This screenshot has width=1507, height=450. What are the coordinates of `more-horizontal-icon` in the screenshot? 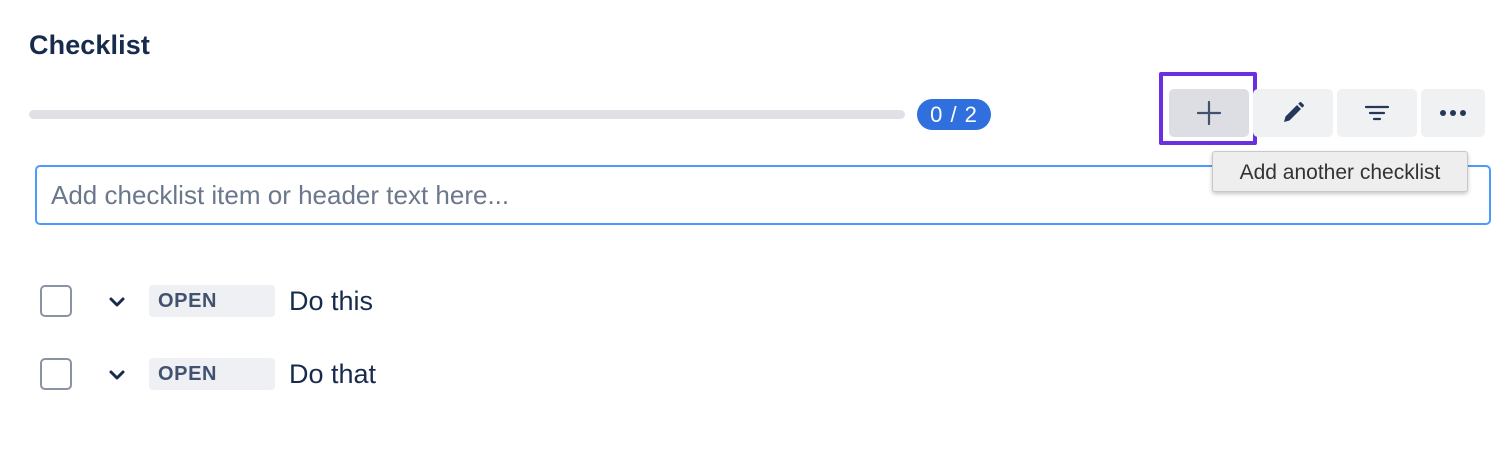 It's located at (1453, 113).